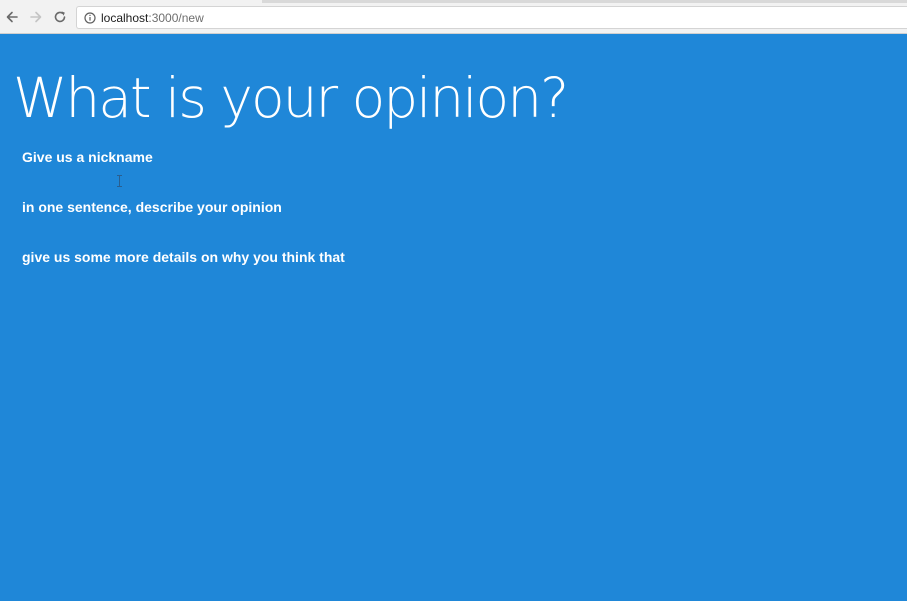 Image resolution: width=907 pixels, height=601 pixels. Describe the element at coordinates (176, 17) in the screenshot. I see `url-path: :3000/new` at that location.